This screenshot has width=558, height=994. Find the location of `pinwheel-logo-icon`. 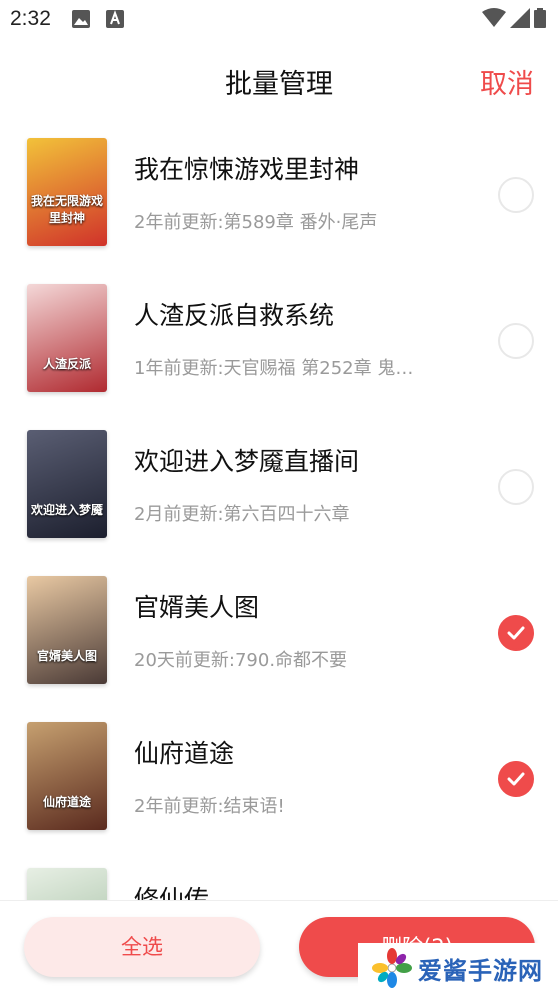

pinwheel-logo-icon is located at coordinates (392, 968).